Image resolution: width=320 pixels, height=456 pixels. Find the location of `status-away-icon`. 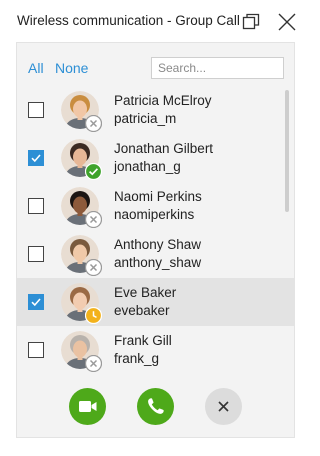

status-away-icon is located at coordinates (93, 315).